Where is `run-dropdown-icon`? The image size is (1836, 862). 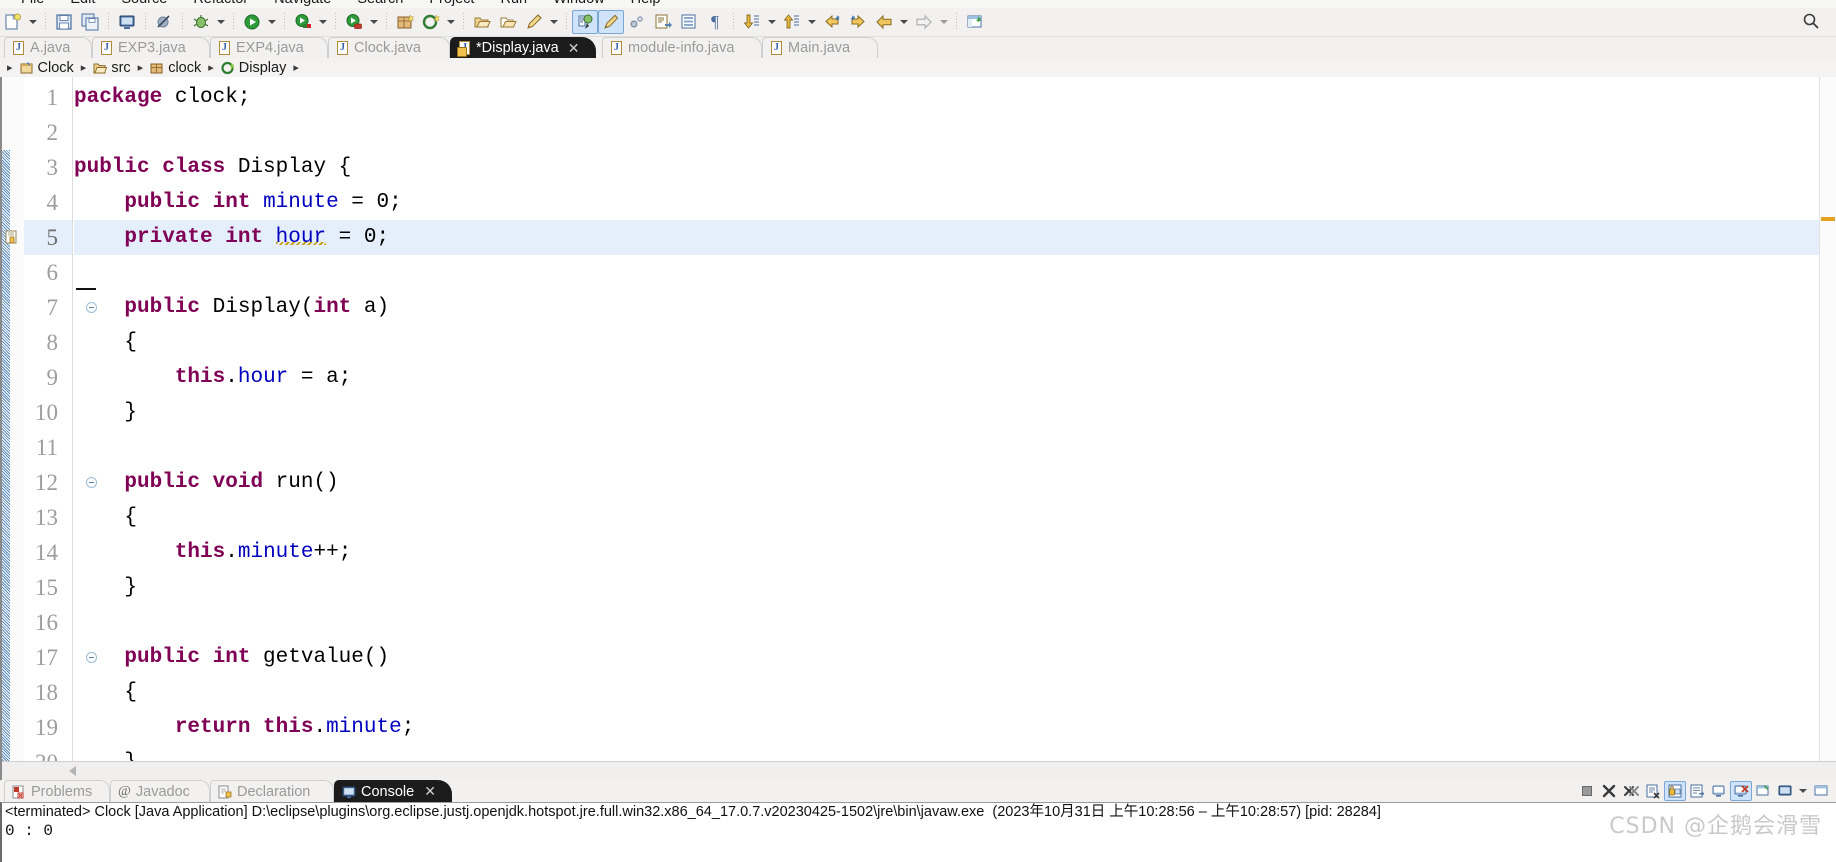
run-dropdown-icon is located at coordinates (272, 22).